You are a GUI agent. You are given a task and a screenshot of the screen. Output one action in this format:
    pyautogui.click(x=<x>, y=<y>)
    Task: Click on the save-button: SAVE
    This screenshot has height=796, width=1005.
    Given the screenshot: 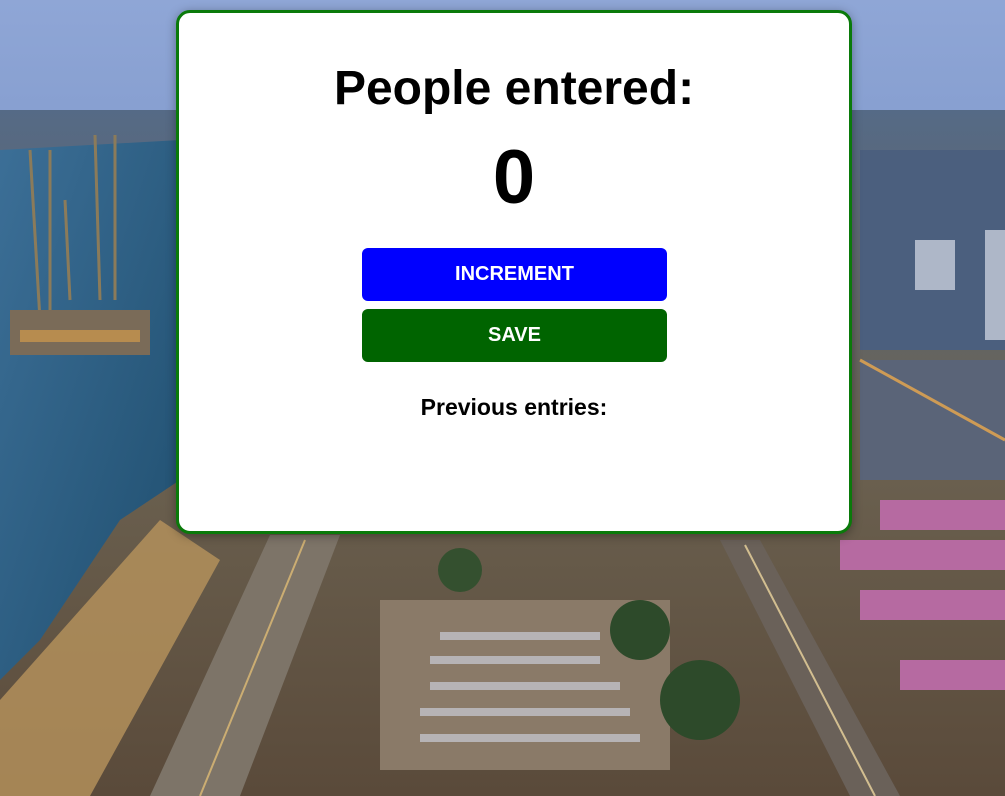 What is the action you would take?
    pyautogui.click(x=514, y=335)
    